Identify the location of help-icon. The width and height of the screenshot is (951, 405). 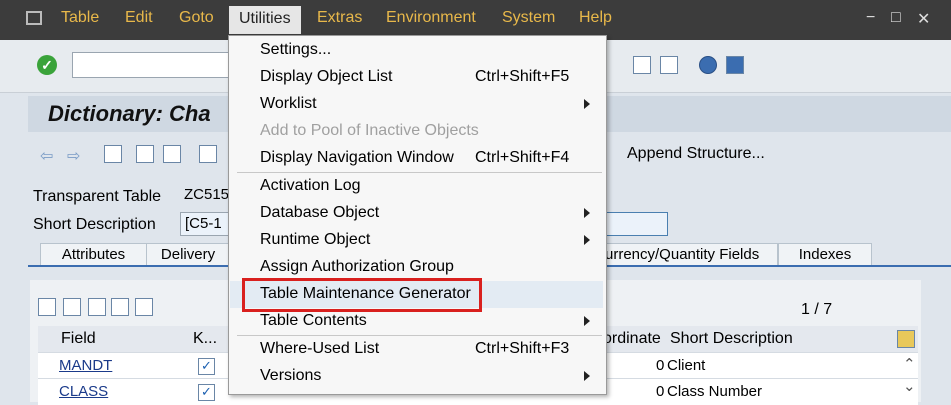
(708, 65).